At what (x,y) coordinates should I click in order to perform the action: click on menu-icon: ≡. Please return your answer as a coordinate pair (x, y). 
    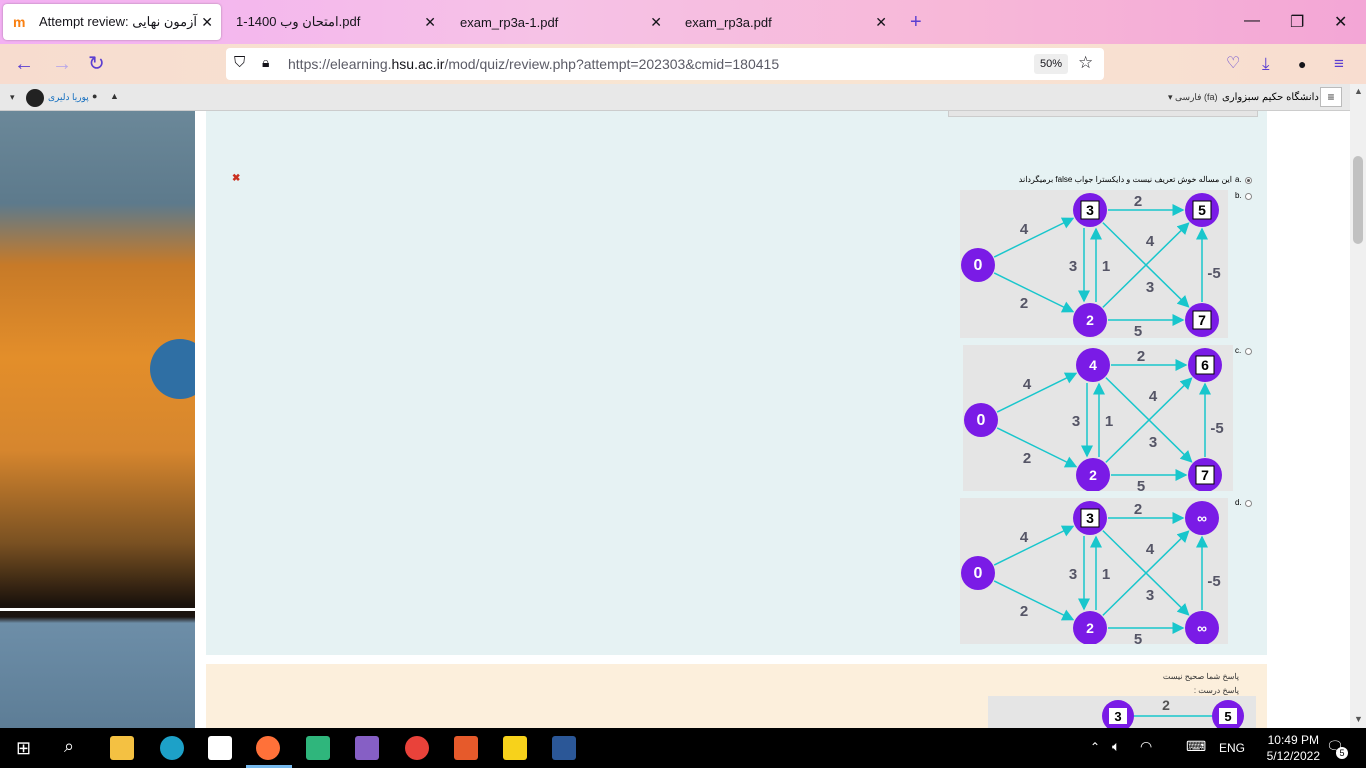
    Looking at the image, I should click on (1339, 64).